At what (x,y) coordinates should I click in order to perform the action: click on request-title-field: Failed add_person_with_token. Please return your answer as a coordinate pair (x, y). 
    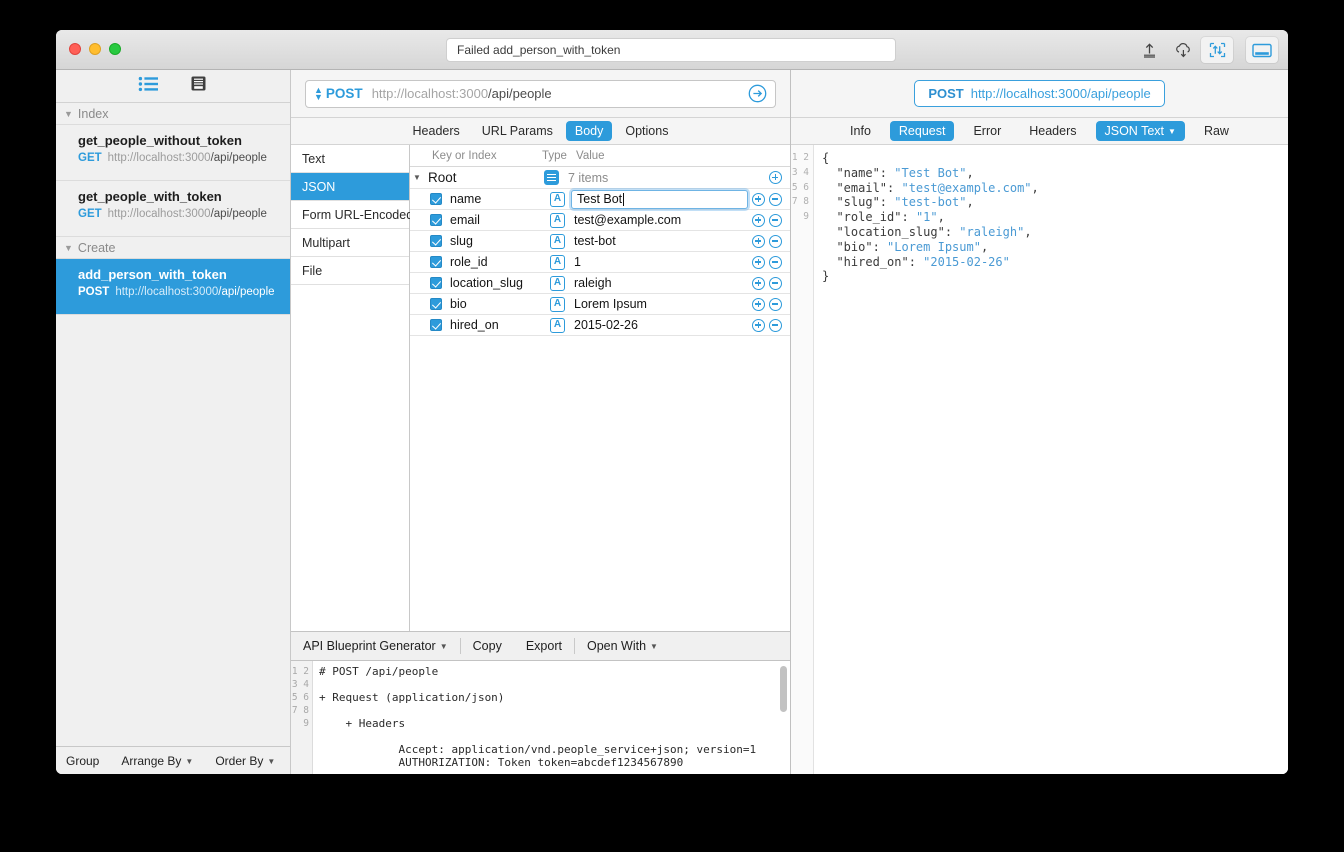
    Looking at the image, I should click on (671, 50).